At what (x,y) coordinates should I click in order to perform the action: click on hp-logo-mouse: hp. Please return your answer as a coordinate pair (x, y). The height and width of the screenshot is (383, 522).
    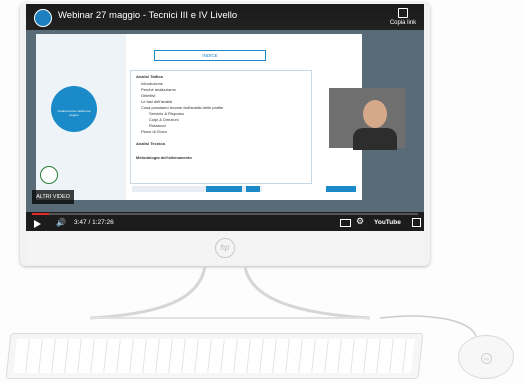
    Looking at the image, I should click on (486, 358).